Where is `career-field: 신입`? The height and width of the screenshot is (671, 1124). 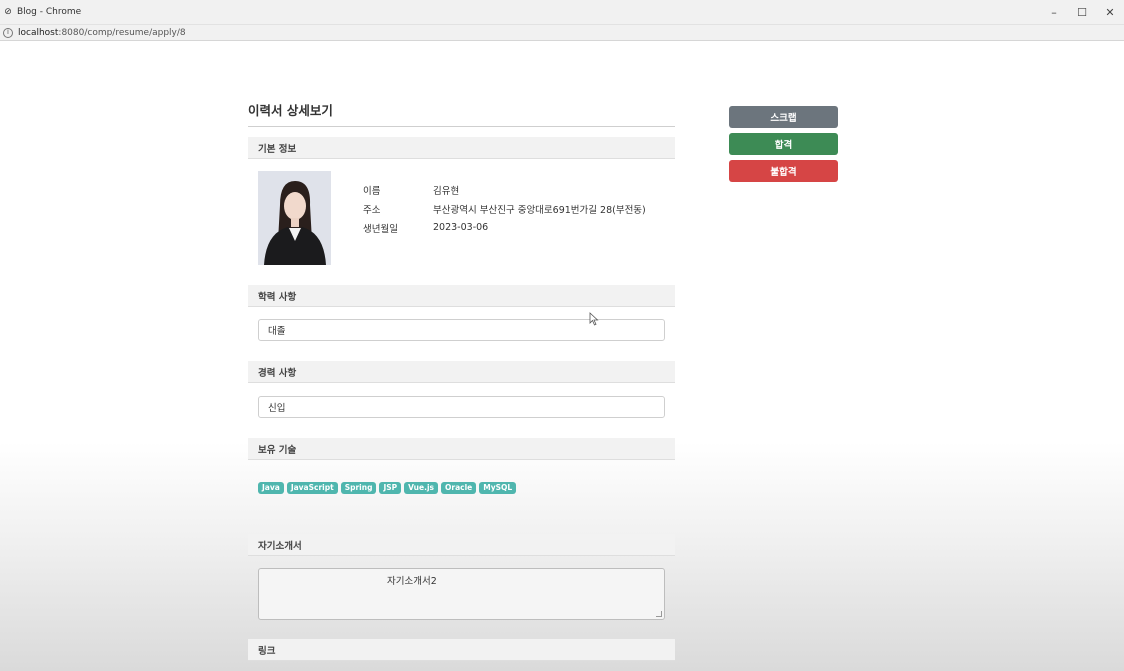
career-field: 신입 is located at coordinates (461, 407).